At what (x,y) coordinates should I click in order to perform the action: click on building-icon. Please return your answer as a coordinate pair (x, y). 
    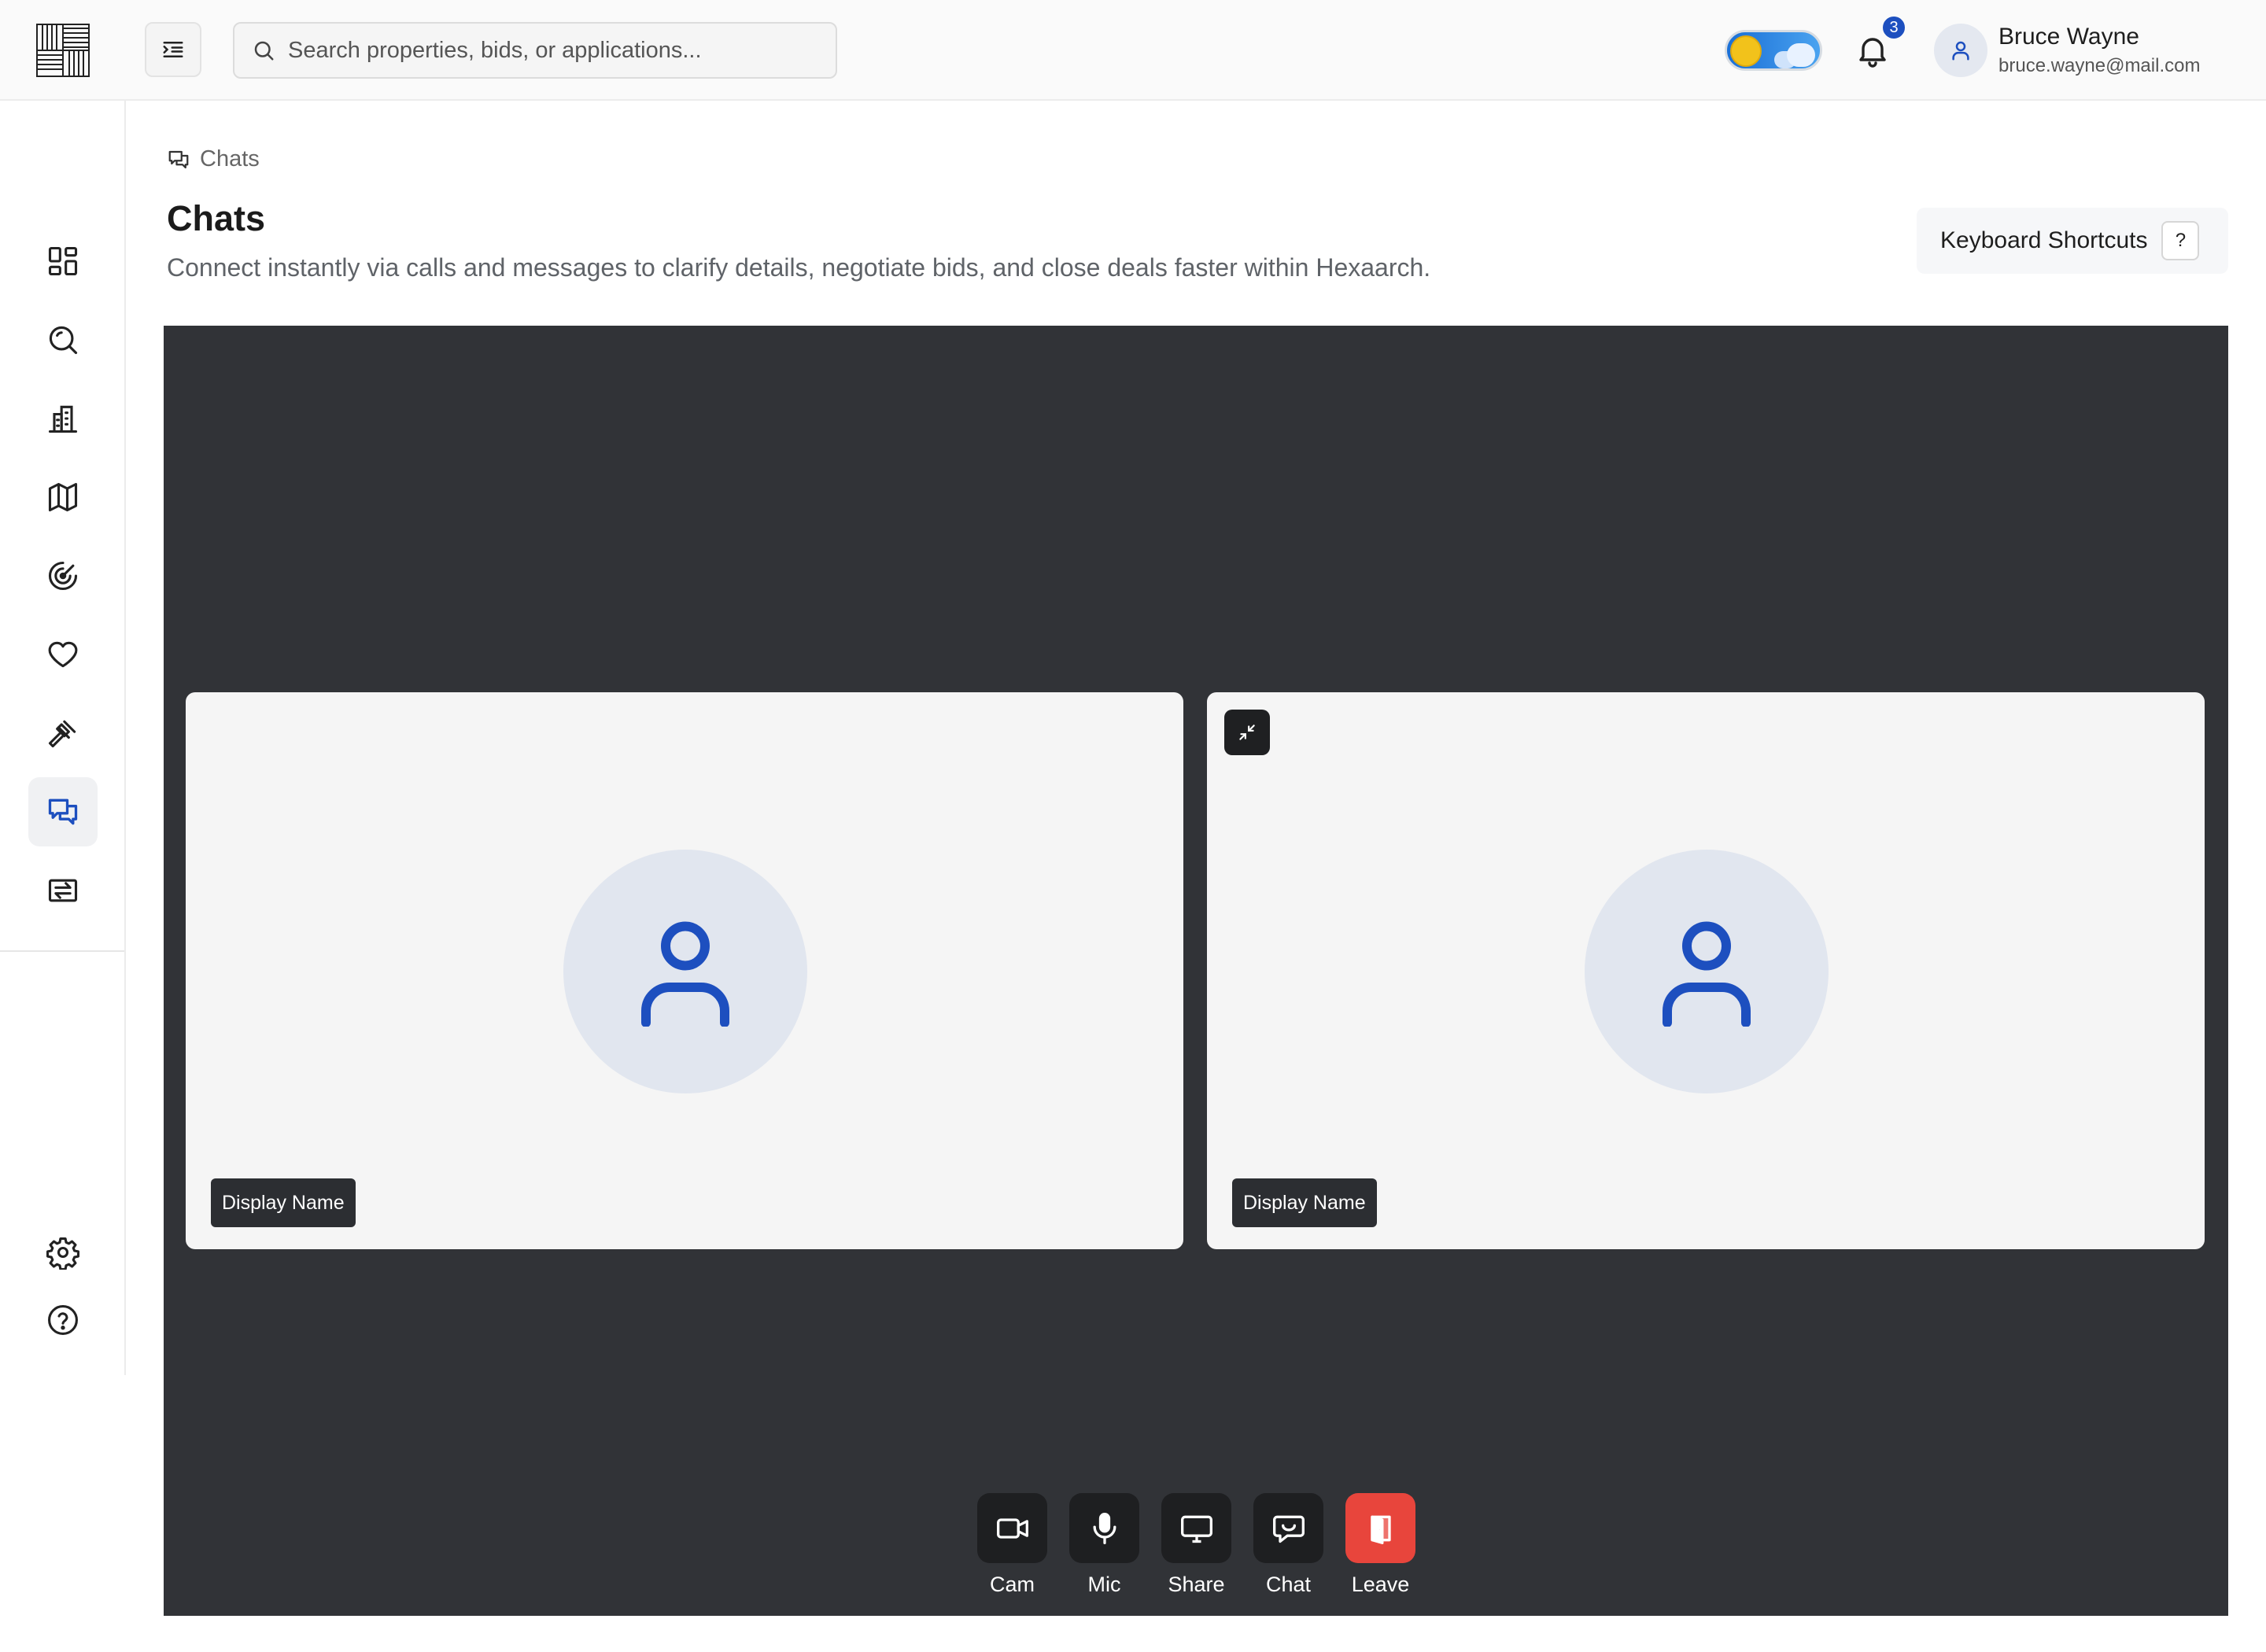
    Looking at the image, I should click on (63, 419).